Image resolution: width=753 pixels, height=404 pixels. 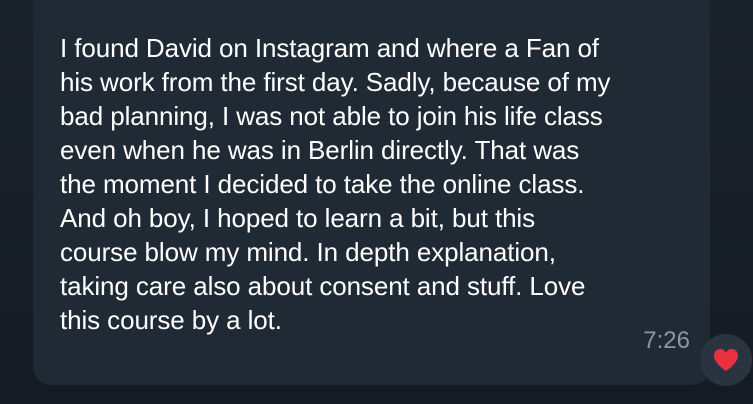 I want to click on heart-reaction, so click(x=726, y=360).